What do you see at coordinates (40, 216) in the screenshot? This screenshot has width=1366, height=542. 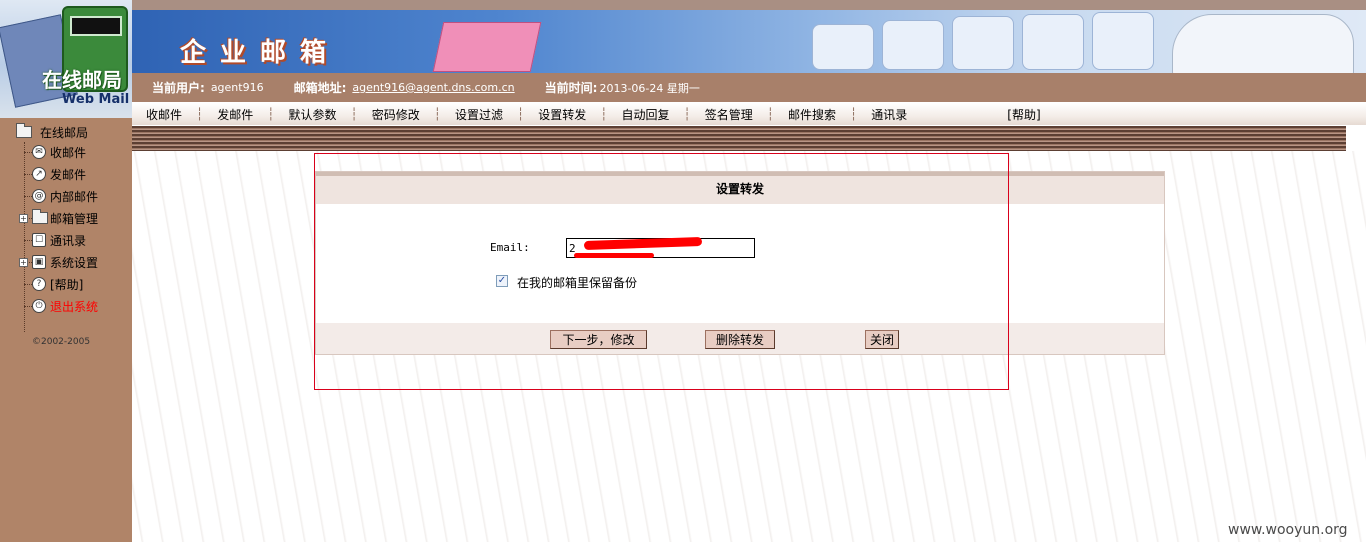 I see `folder-icon` at bounding box center [40, 216].